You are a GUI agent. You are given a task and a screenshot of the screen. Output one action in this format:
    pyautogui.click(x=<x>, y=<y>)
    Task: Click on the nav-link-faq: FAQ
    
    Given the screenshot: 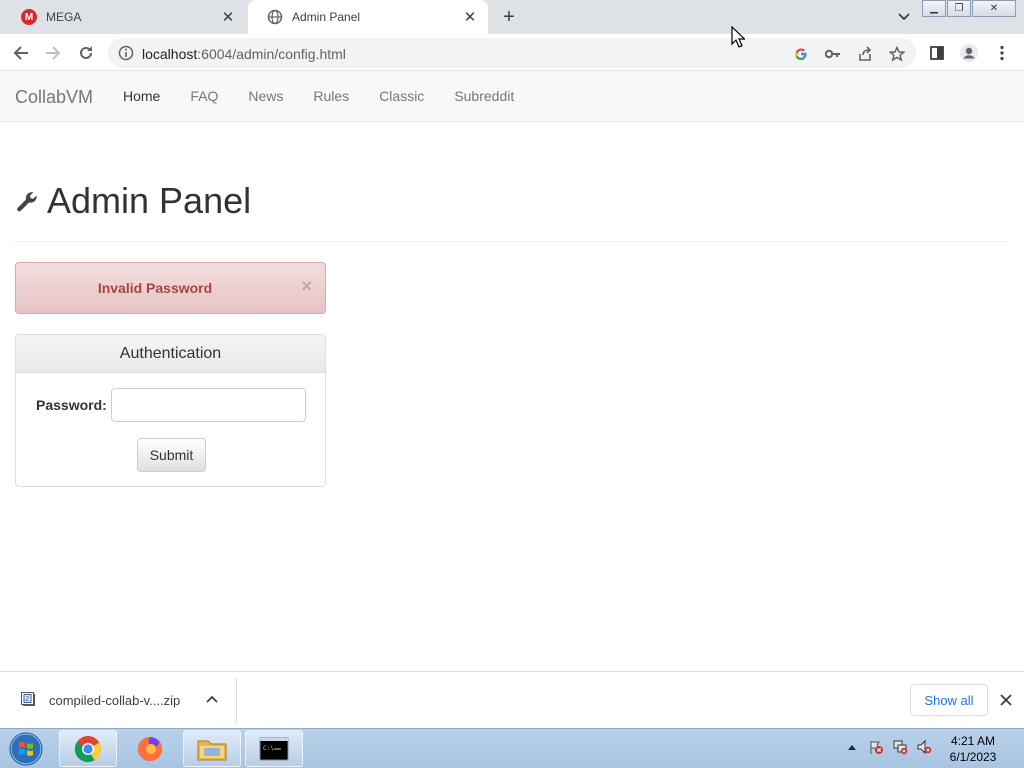 What is the action you would take?
    pyautogui.click(x=204, y=96)
    